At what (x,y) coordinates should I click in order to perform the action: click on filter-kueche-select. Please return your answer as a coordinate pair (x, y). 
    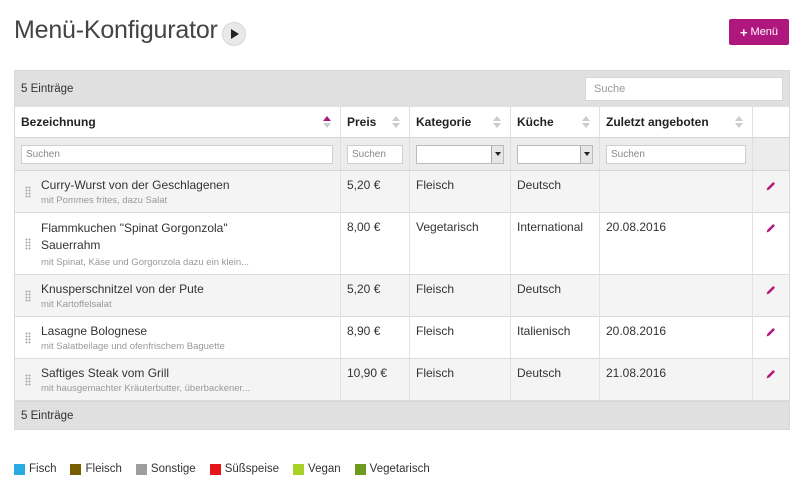
    Looking at the image, I should click on (555, 154).